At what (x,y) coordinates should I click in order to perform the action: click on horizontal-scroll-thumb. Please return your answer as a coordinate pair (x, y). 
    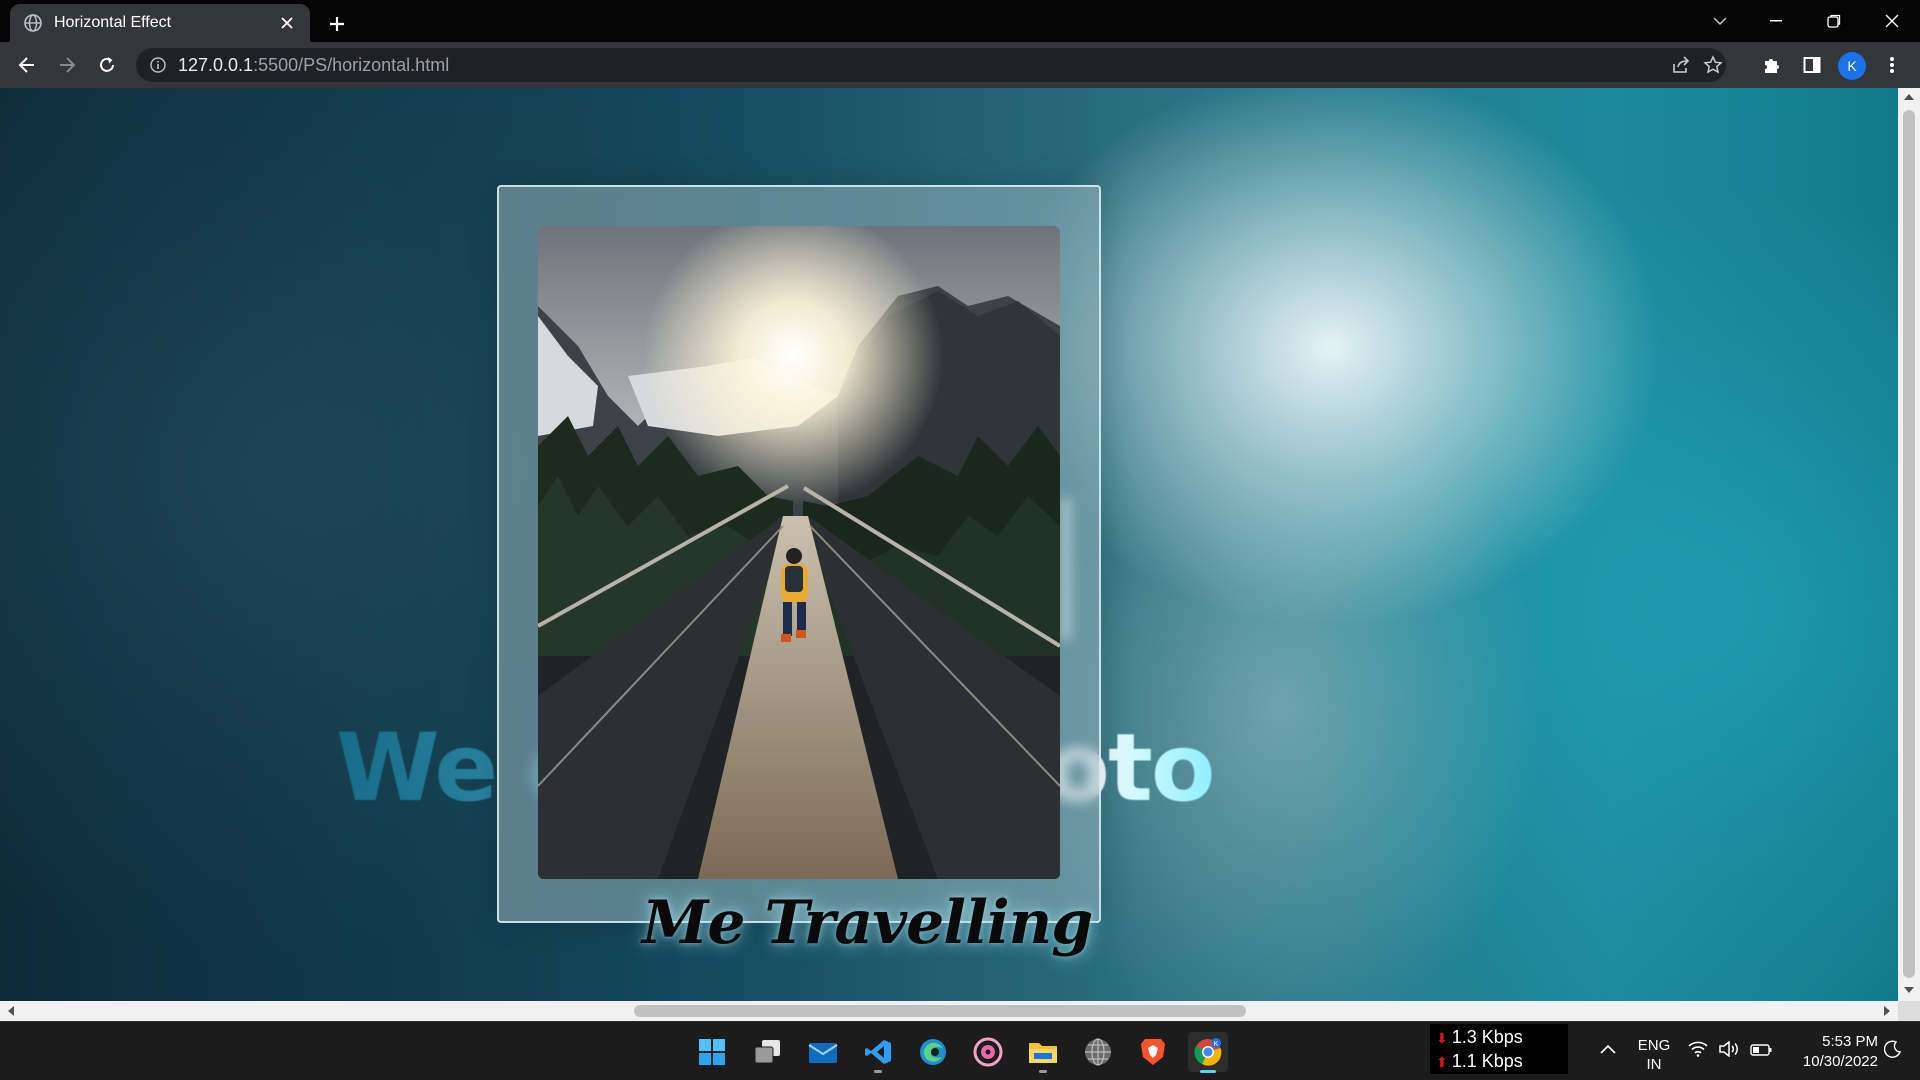
    Looking at the image, I should click on (940, 1011).